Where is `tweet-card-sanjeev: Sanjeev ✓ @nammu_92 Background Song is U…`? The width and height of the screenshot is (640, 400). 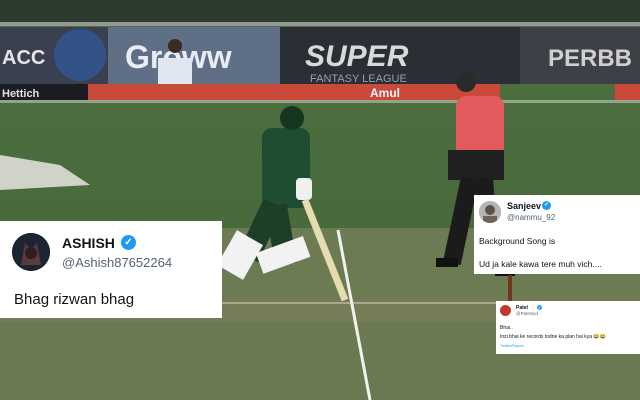
tweet-card-sanjeev: Sanjeev ✓ @nammu_92 Background Song is U… is located at coordinates (557, 234).